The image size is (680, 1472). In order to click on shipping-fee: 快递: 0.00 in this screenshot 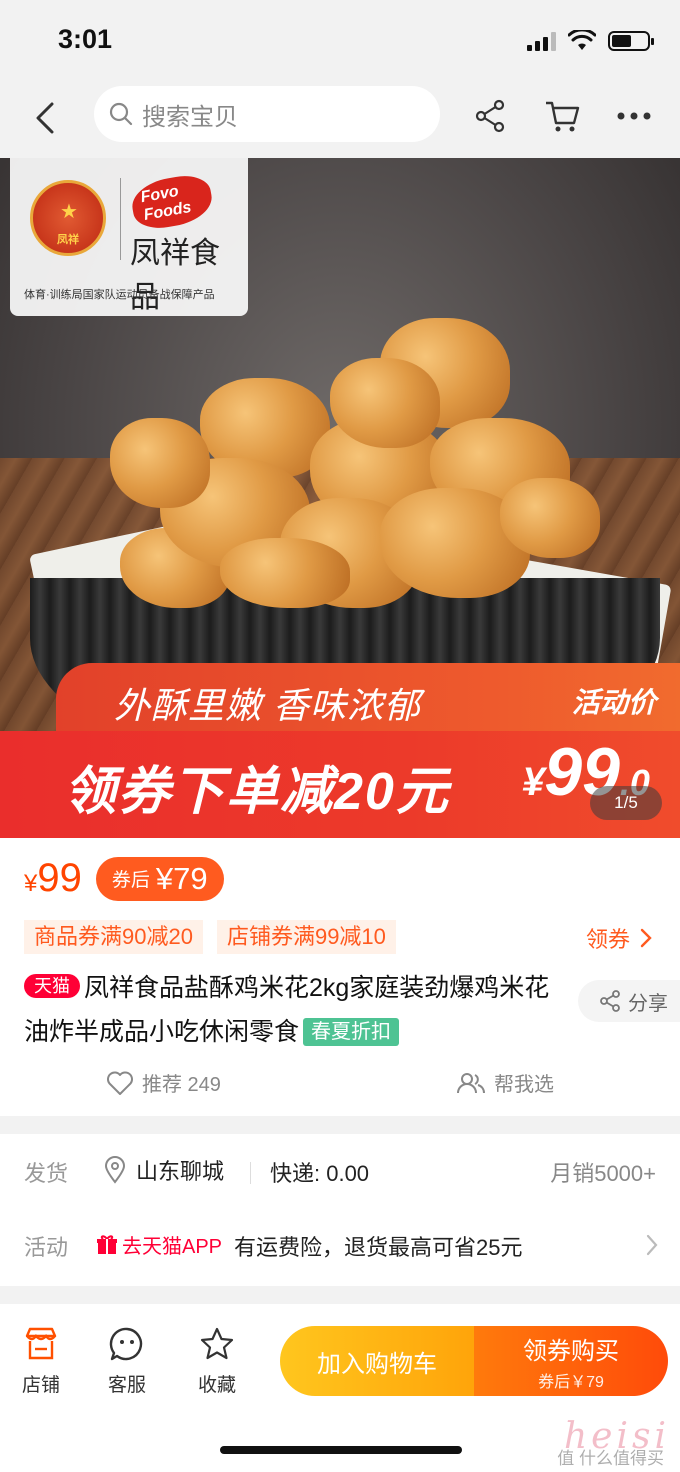, I will do `click(320, 1173)`.